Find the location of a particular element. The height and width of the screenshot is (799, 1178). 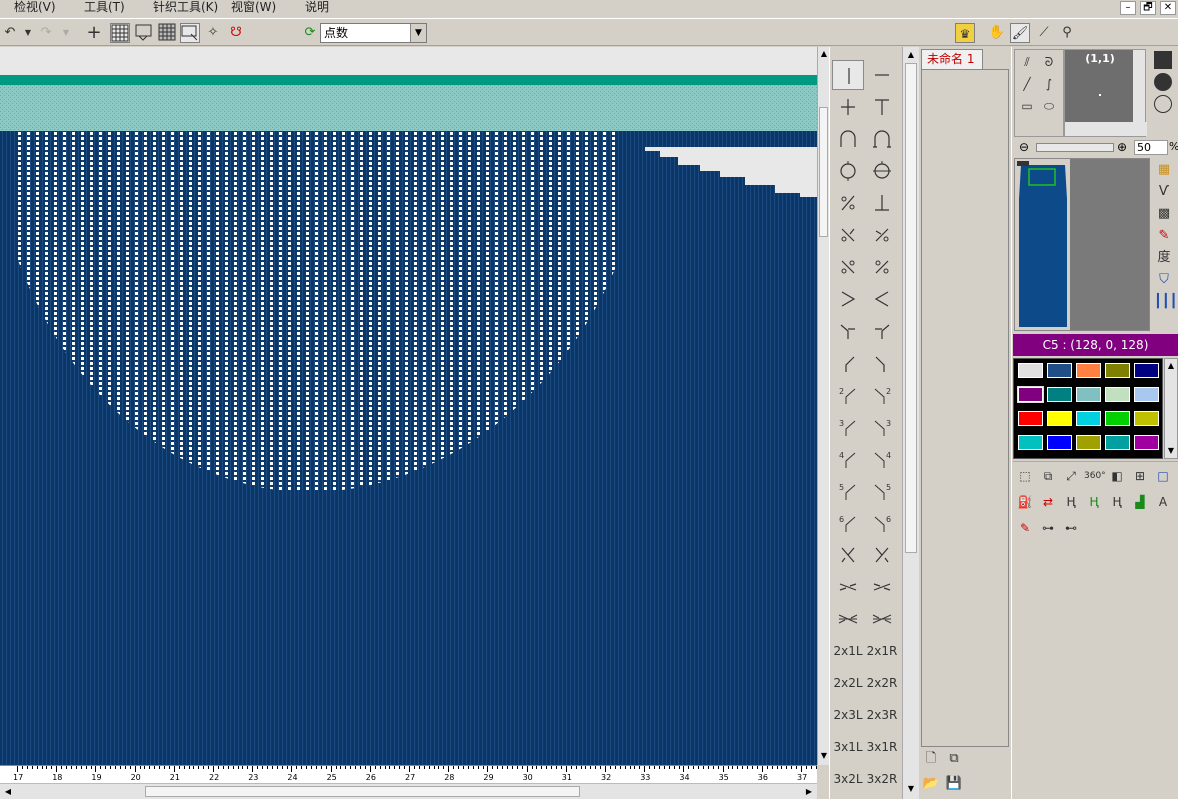

frame-icon: □ is located at coordinates (1163, 476).